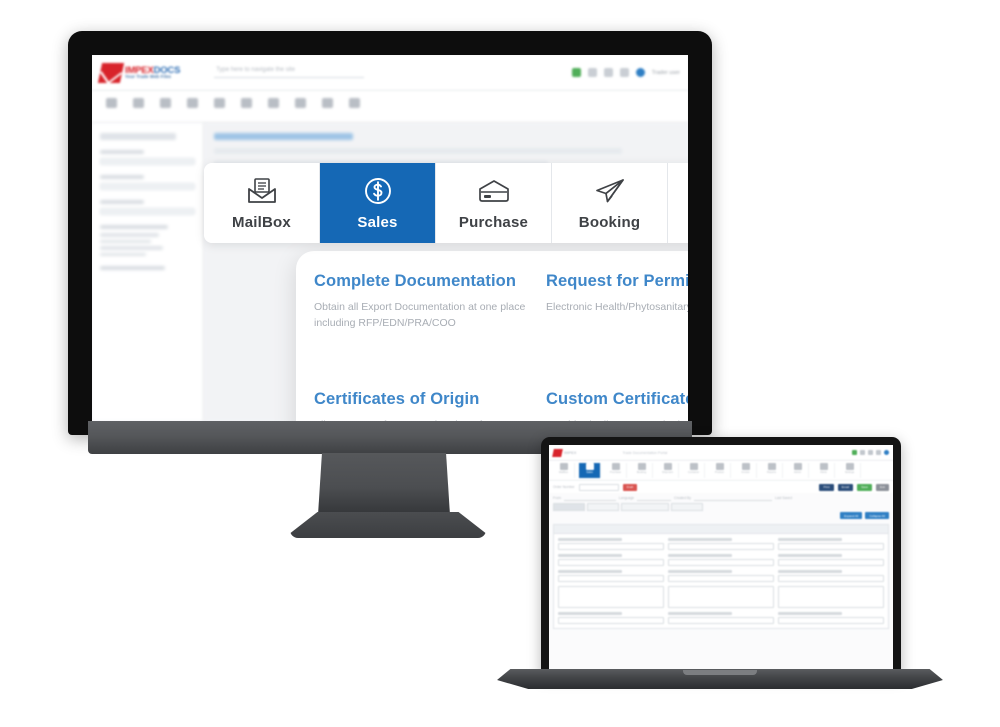  I want to click on field-consignee-business, so click(721, 560).